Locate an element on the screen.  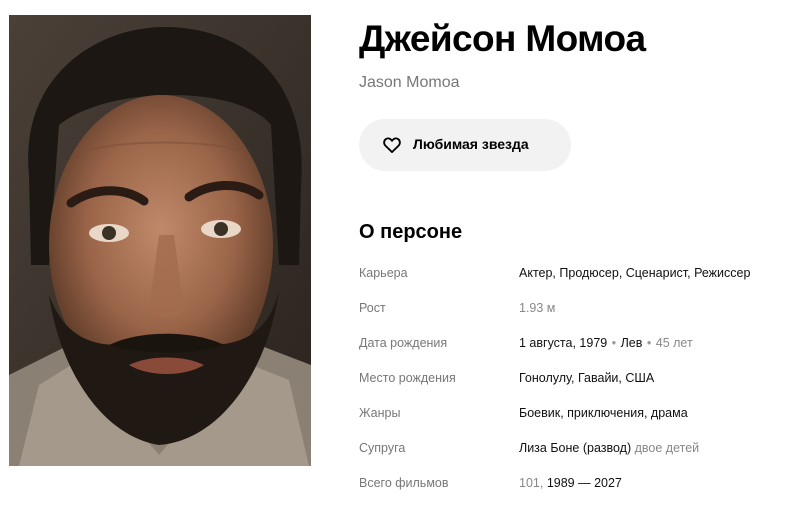
films-count: 101, is located at coordinates (531, 483).